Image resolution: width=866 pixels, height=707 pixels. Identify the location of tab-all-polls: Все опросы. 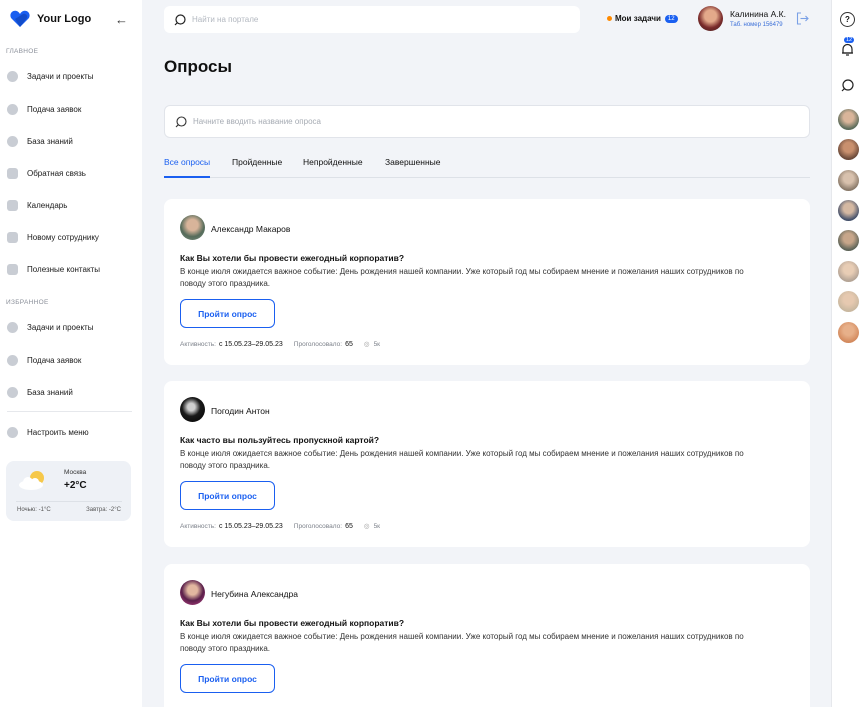
(187, 167).